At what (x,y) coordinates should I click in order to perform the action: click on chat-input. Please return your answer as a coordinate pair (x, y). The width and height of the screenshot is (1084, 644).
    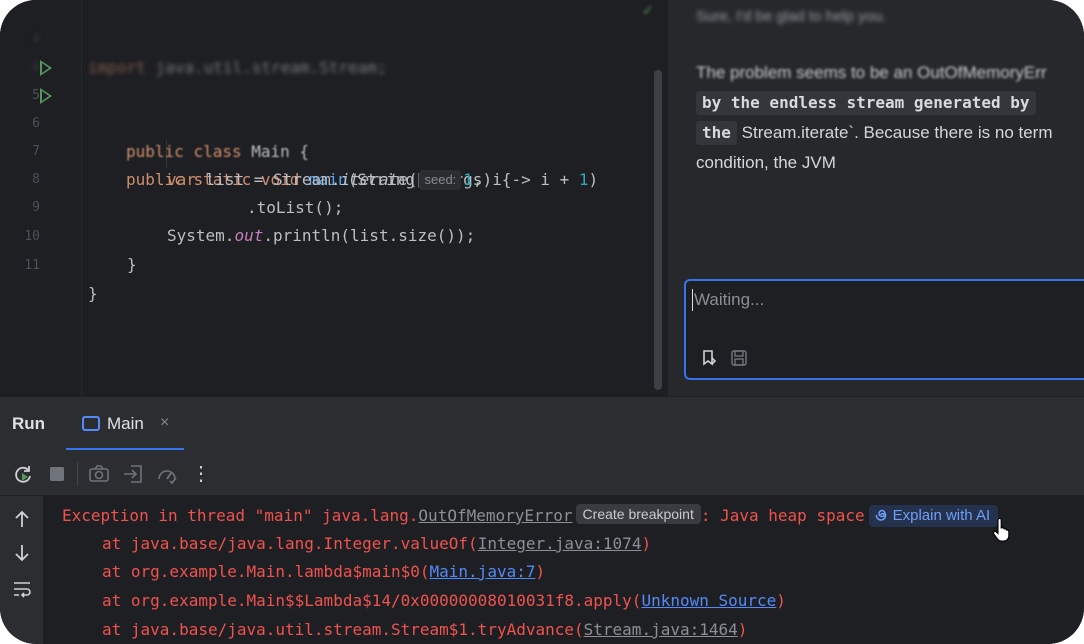
    Looking at the image, I should click on (884, 300).